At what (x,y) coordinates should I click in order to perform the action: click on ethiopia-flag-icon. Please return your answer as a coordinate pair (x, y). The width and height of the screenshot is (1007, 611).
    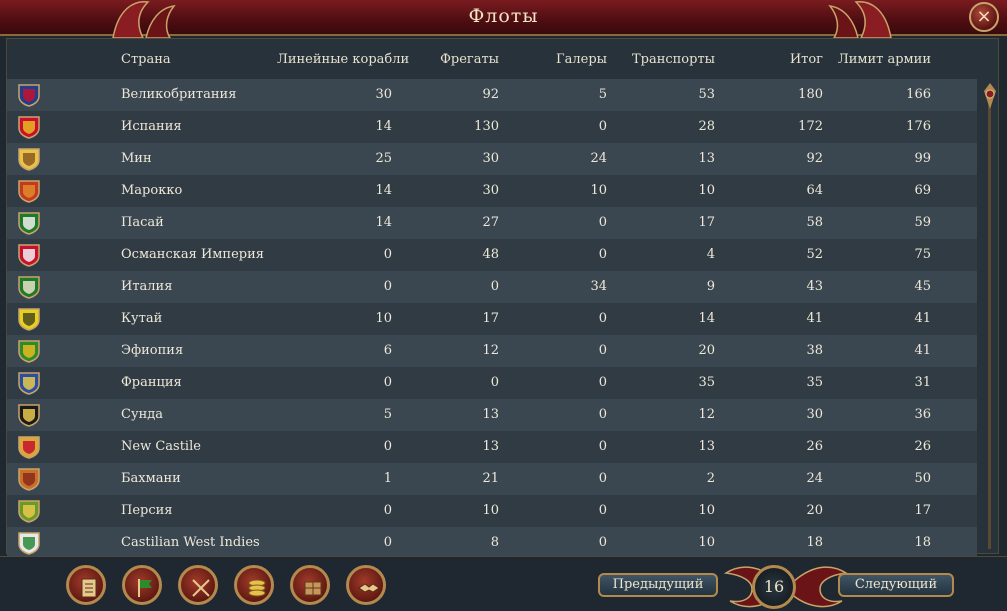
    Looking at the image, I should click on (29, 351).